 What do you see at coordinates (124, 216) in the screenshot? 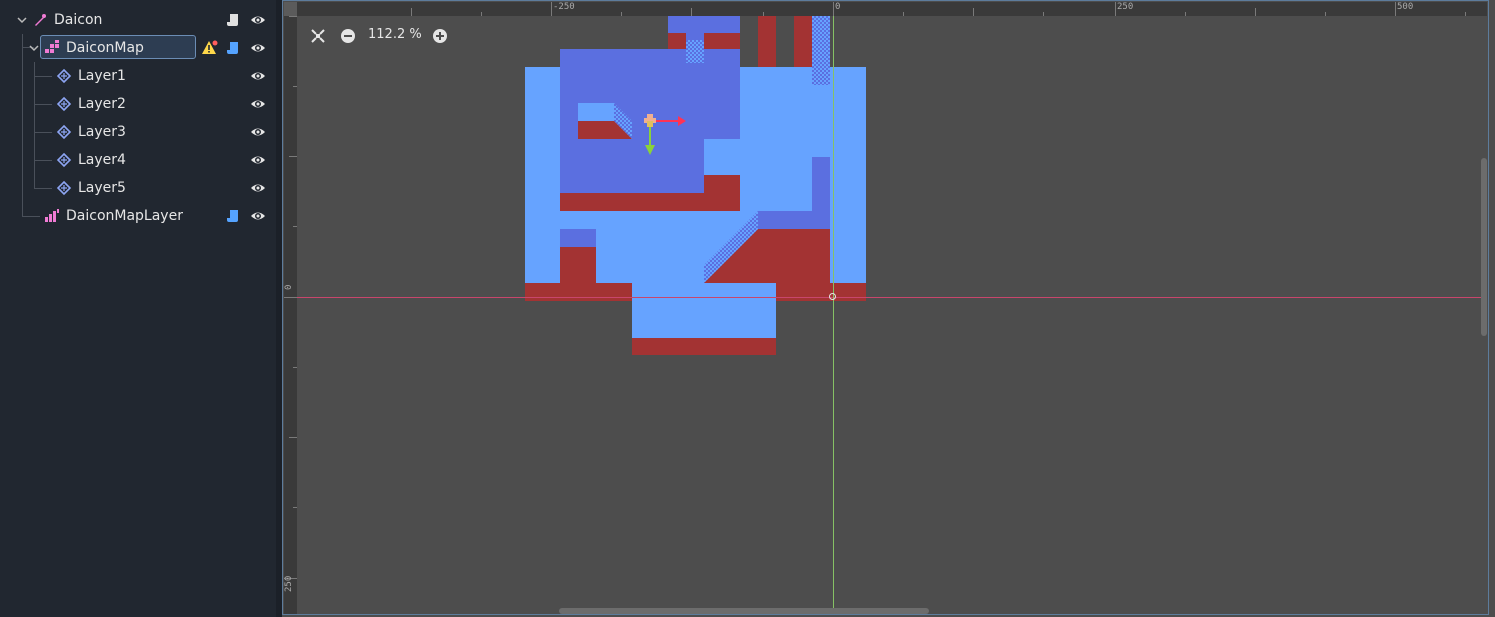
I see `tree-item-label: DaiconMapLayer` at bounding box center [124, 216].